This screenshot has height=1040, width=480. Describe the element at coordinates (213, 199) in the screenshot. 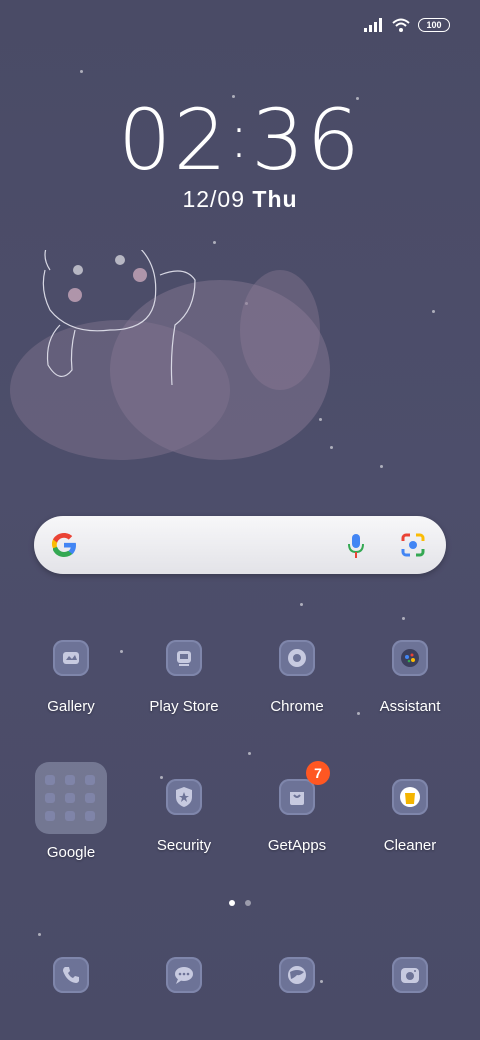

I see `date-day: 12/09` at that location.